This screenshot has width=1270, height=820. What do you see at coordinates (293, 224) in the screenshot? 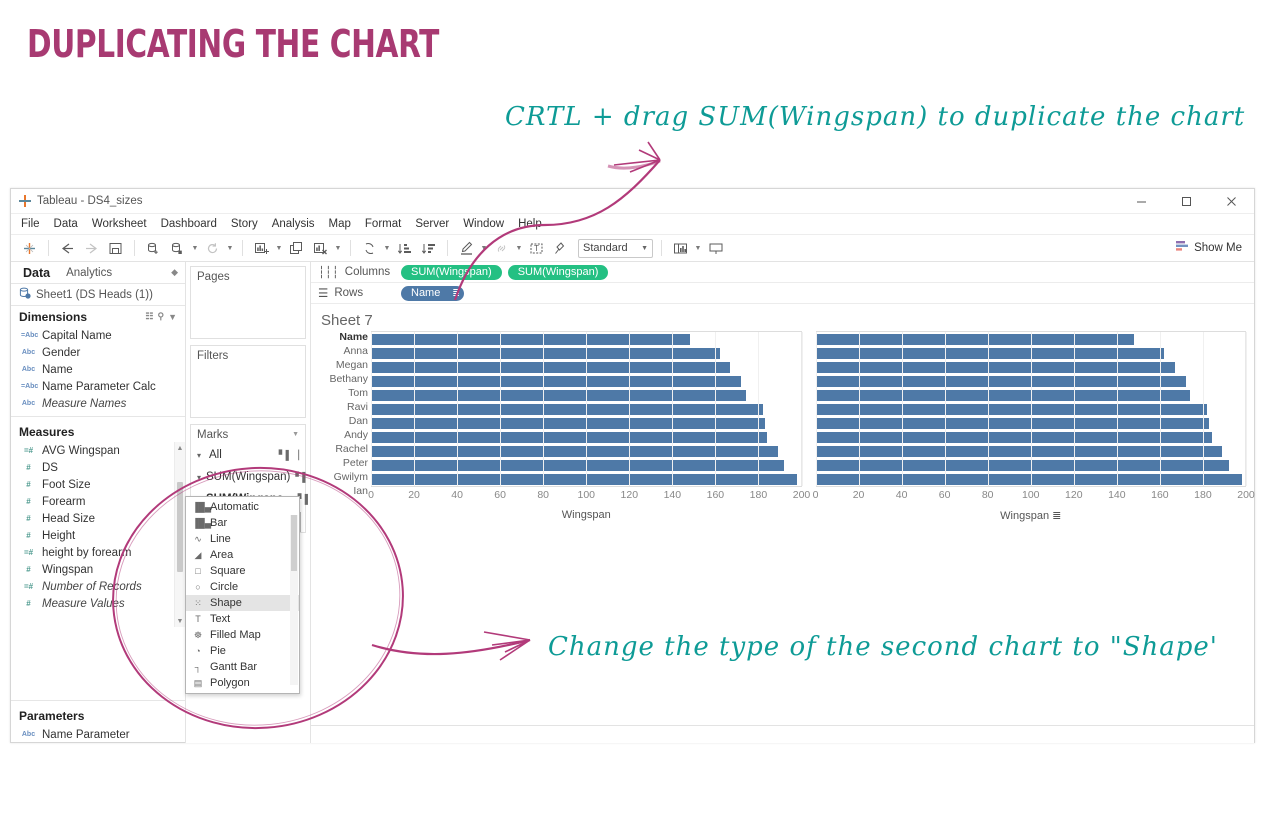
I see `menu-item-analysis: Analysis` at bounding box center [293, 224].